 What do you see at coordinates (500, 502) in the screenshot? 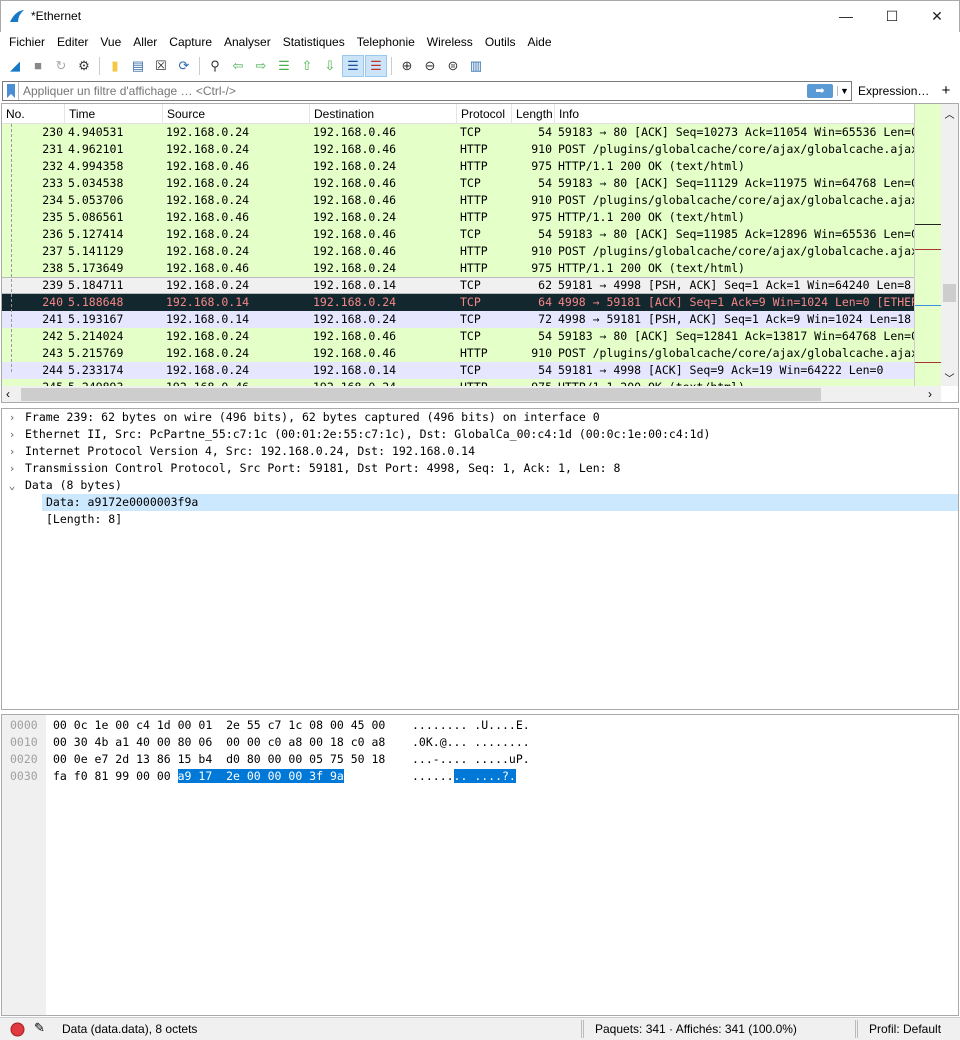
I see `detail-line: Data: a9172e0000003f9a` at bounding box center [500, 502].